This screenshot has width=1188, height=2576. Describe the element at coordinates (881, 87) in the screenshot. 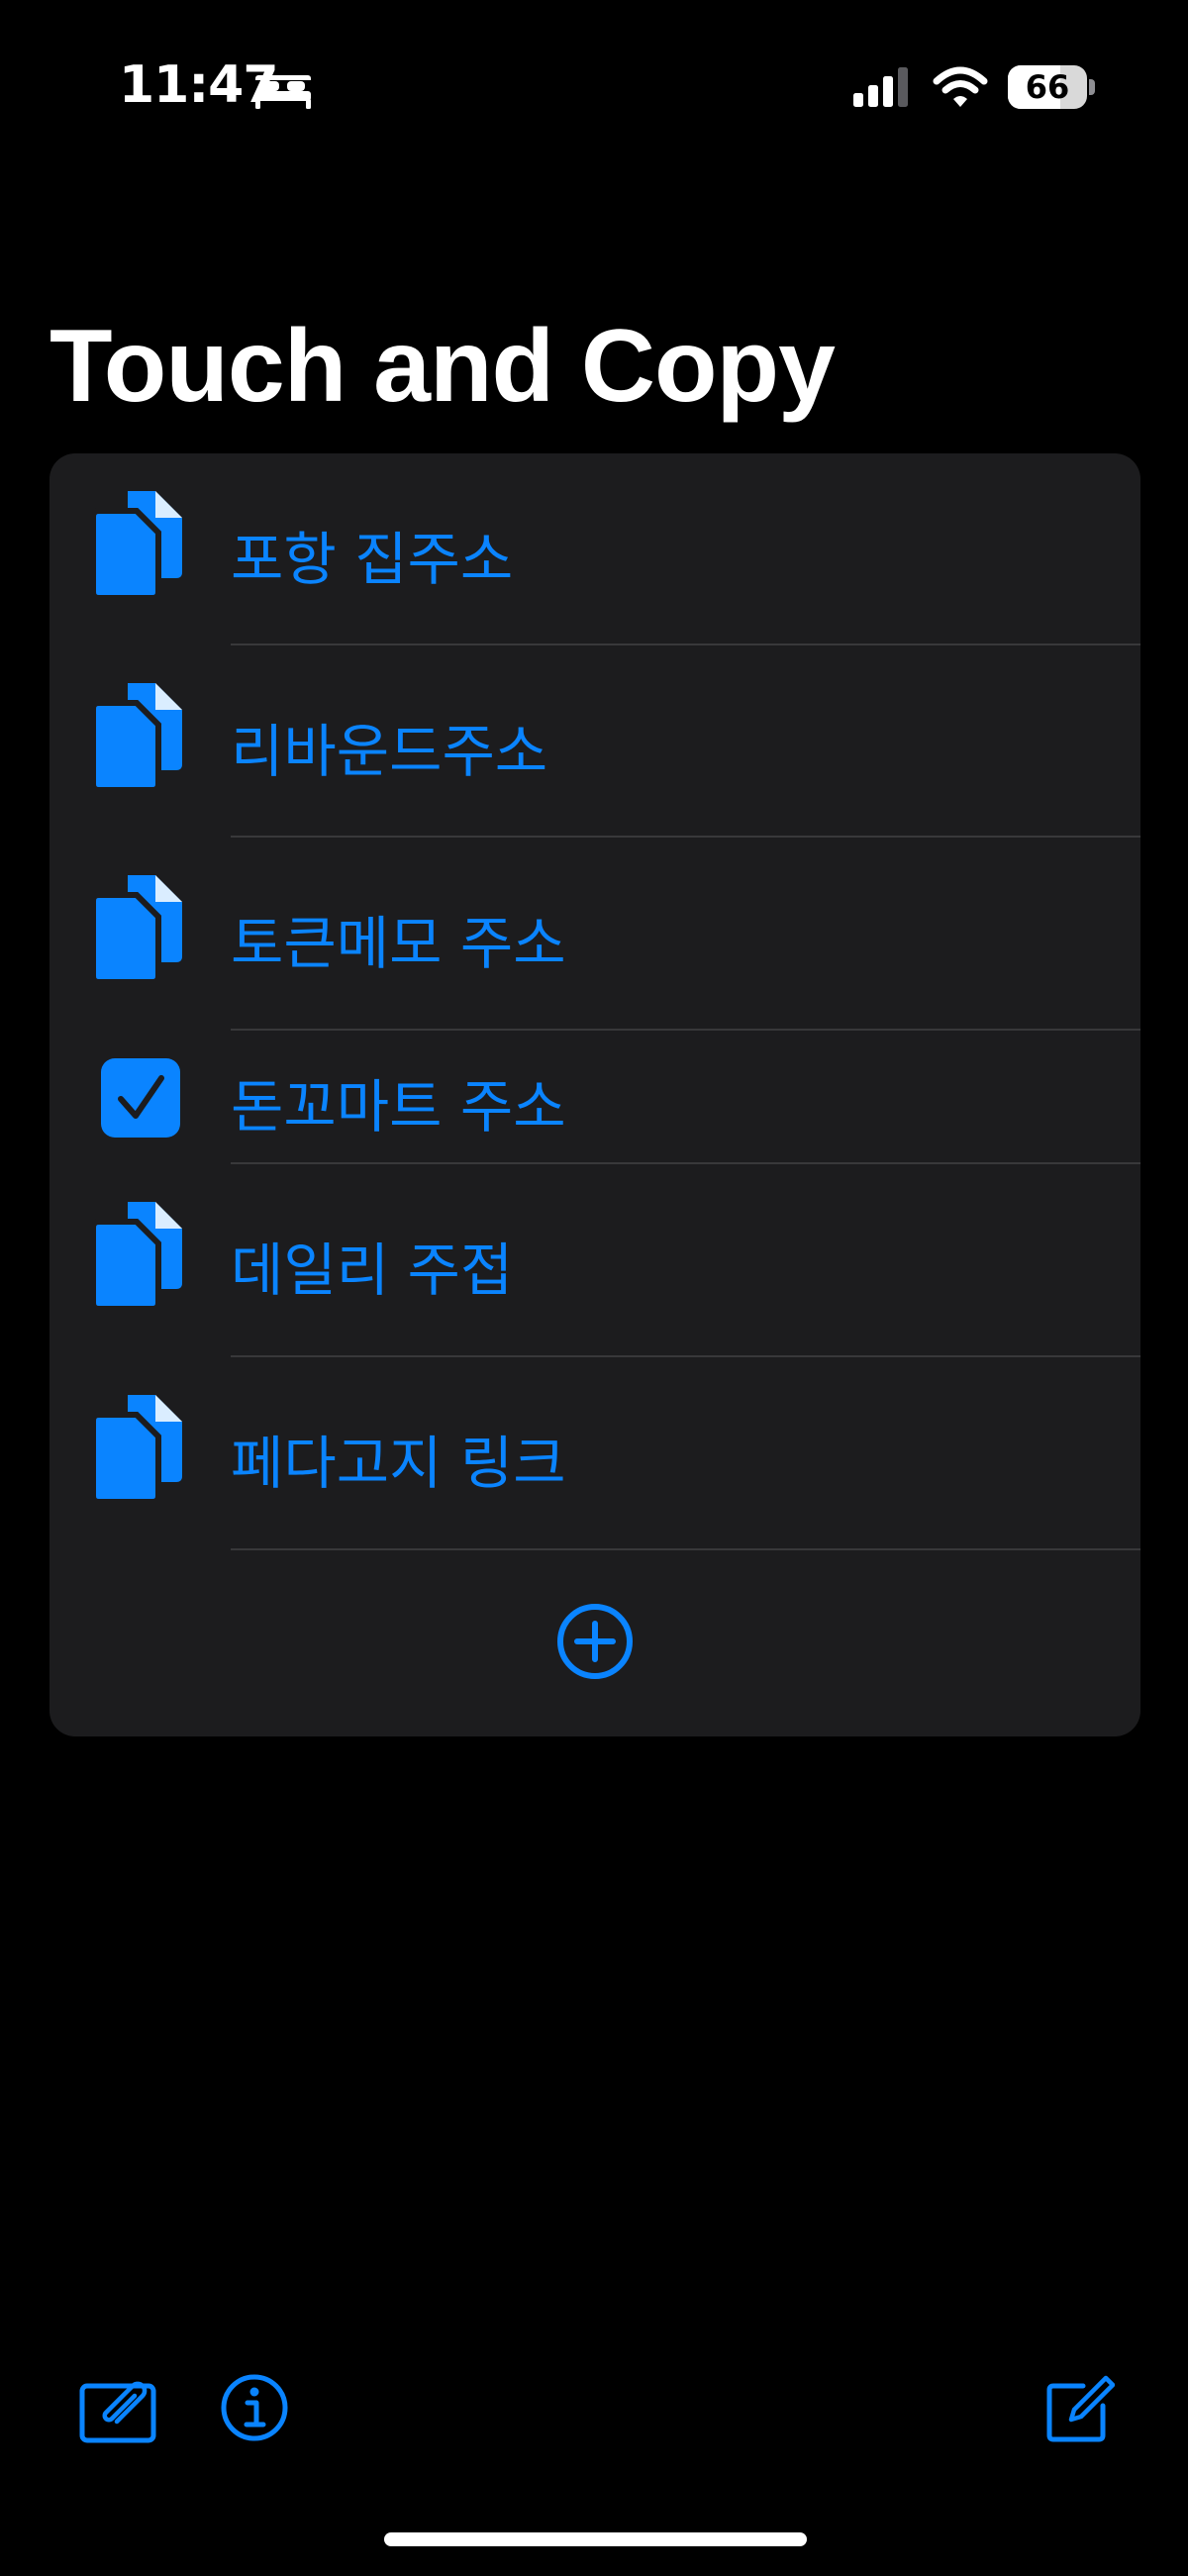

I see `cellular-signal-icon` at that location.